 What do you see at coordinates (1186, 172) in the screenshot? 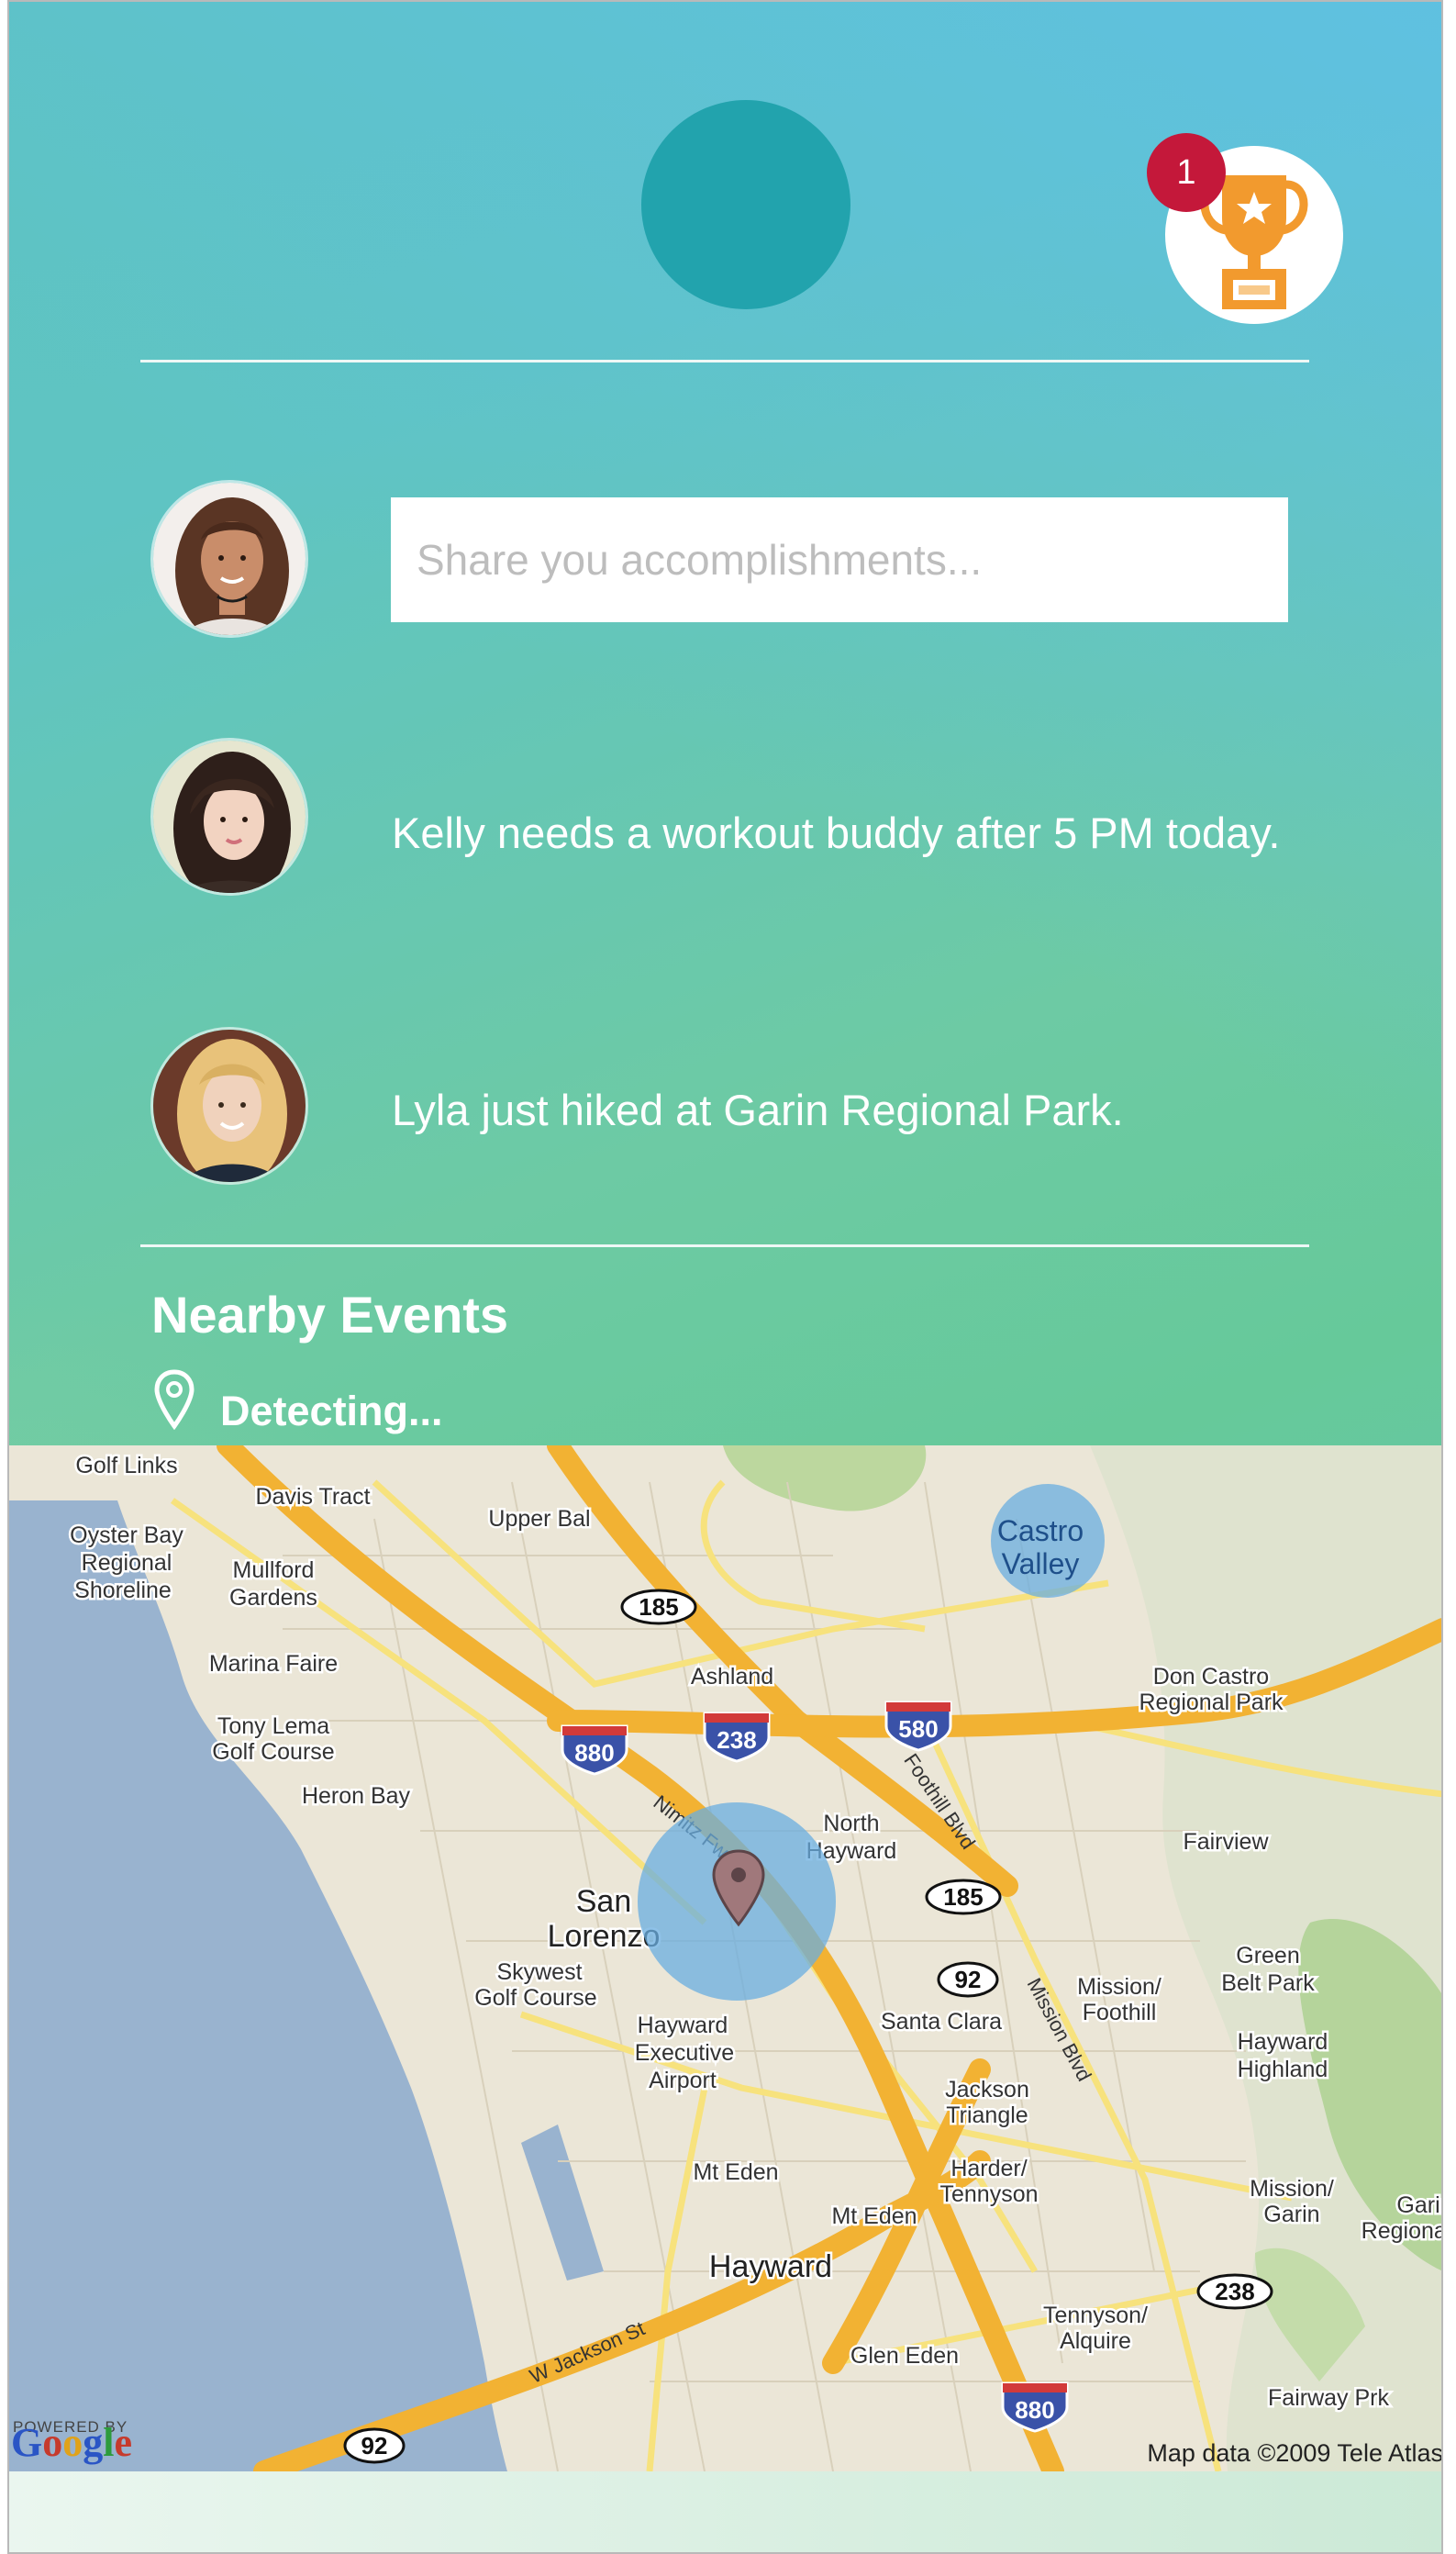
I see `notification-badge: 1` at bounding box center [1186, 172].